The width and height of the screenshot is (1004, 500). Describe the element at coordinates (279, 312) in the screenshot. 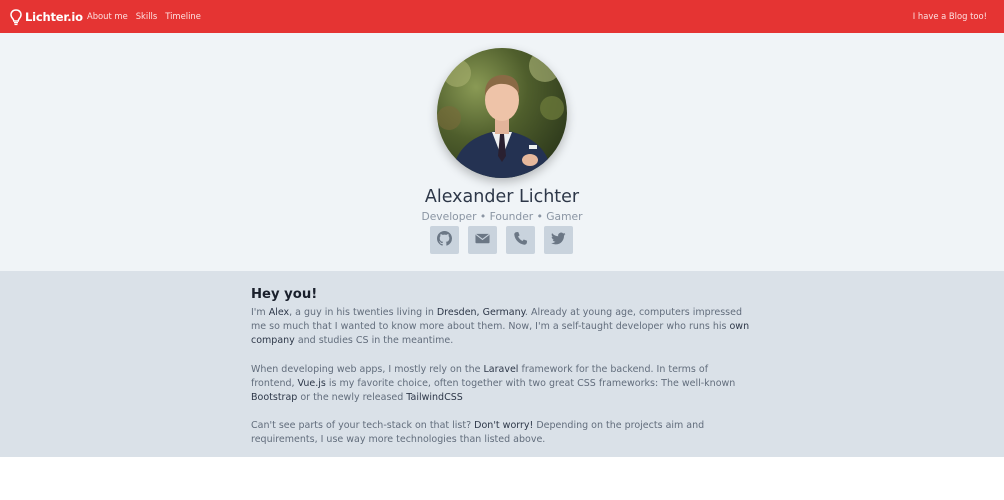

I see `highlight-alex: Alex` at that location.